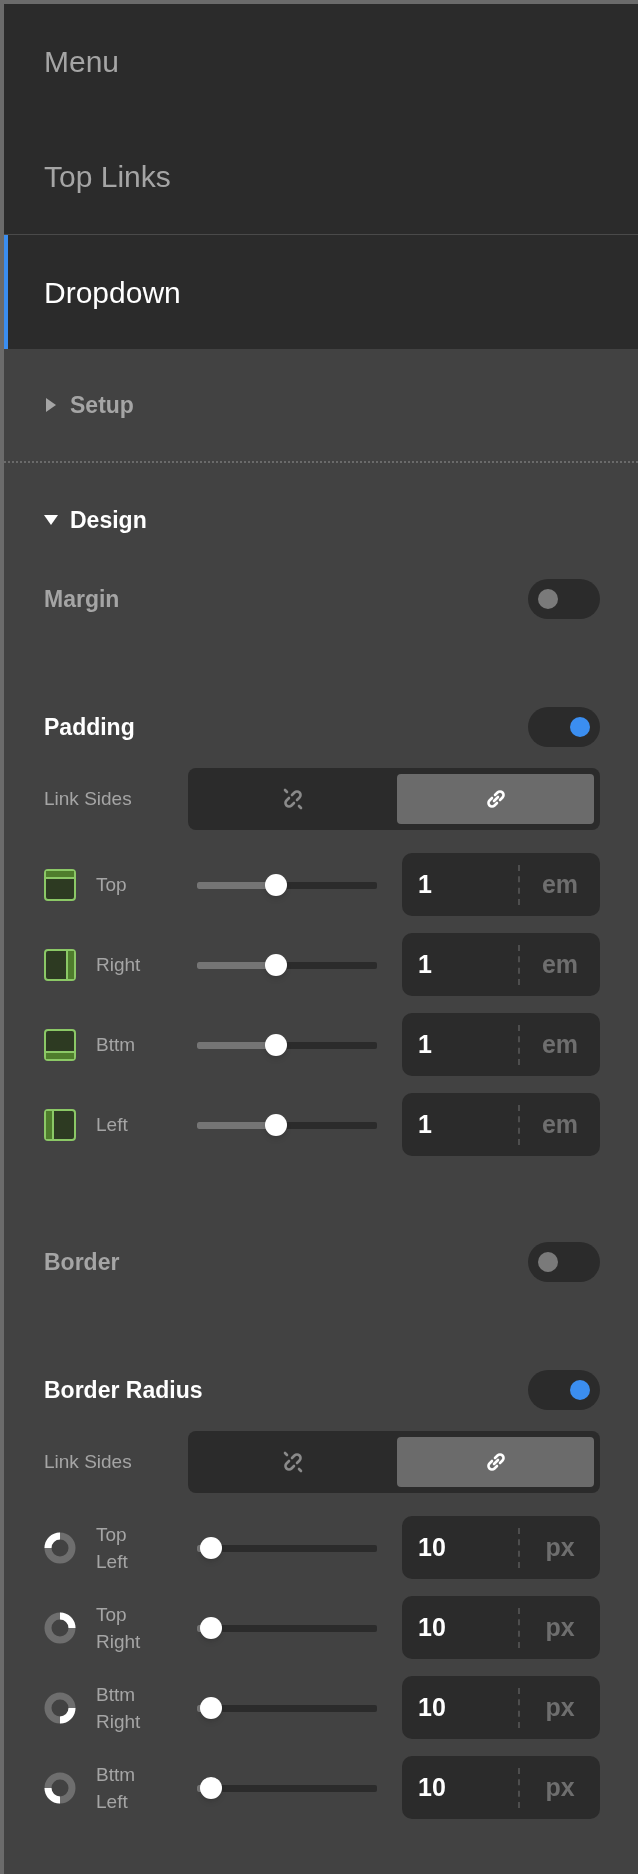  What do you see at coordinates (112, 1548) in the screenshot?
I see `field-label: Top Left` at bounding box center [112, 1548].